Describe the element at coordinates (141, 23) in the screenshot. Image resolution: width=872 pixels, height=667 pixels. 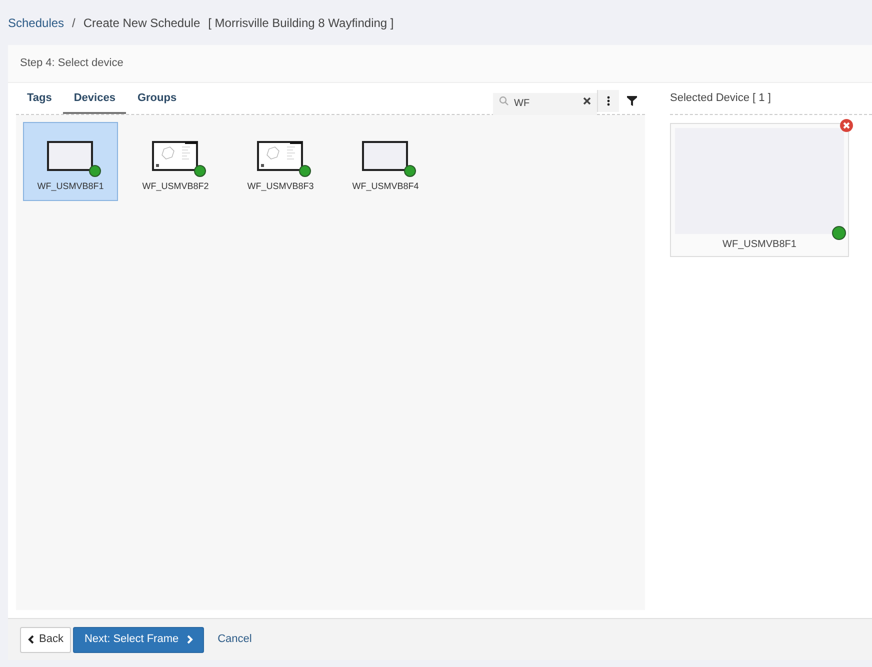
I see `breadcrumb-current: Create New Schedule` at that location.